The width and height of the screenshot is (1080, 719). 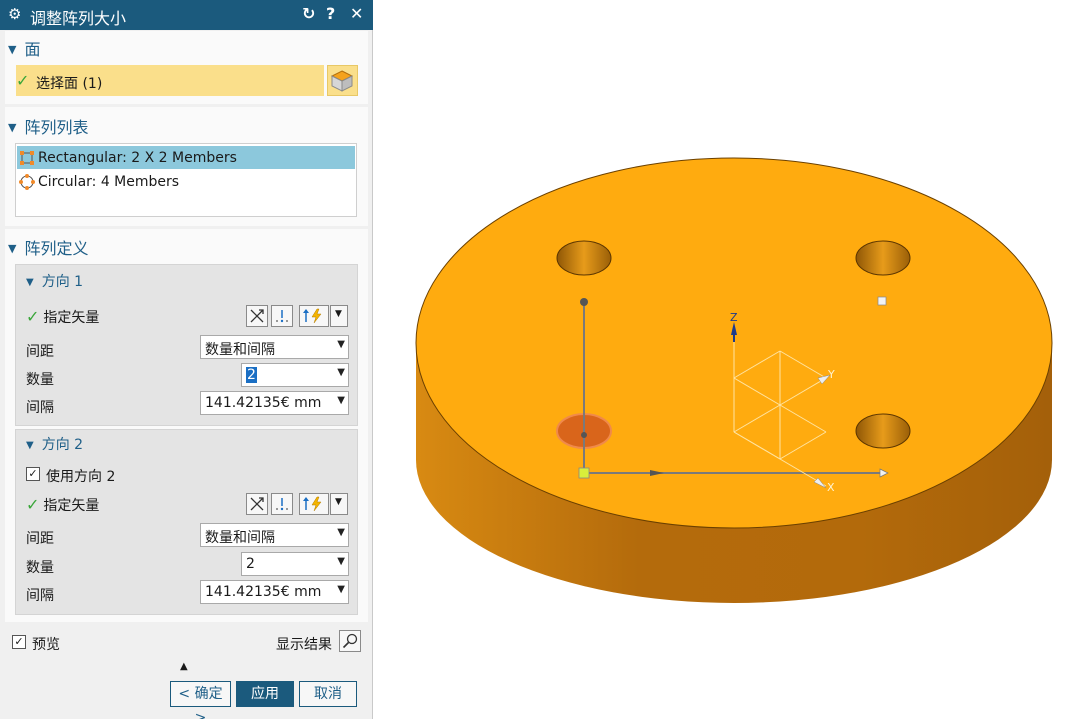 I want to click on face-section-header: ▼ 面, so click(x=24, y=47).